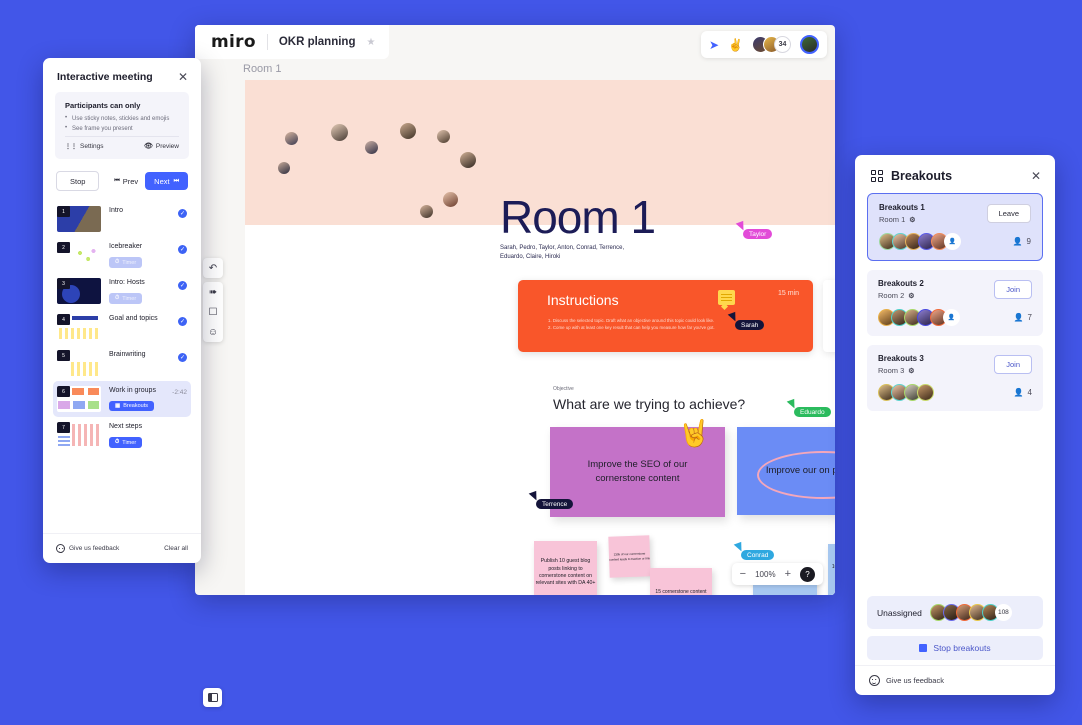 The image size is (1082, 725). What do you see at coordinates (64, 440) in the screenshot?
I see `thumb-grid` at bounding box center [64, 440].